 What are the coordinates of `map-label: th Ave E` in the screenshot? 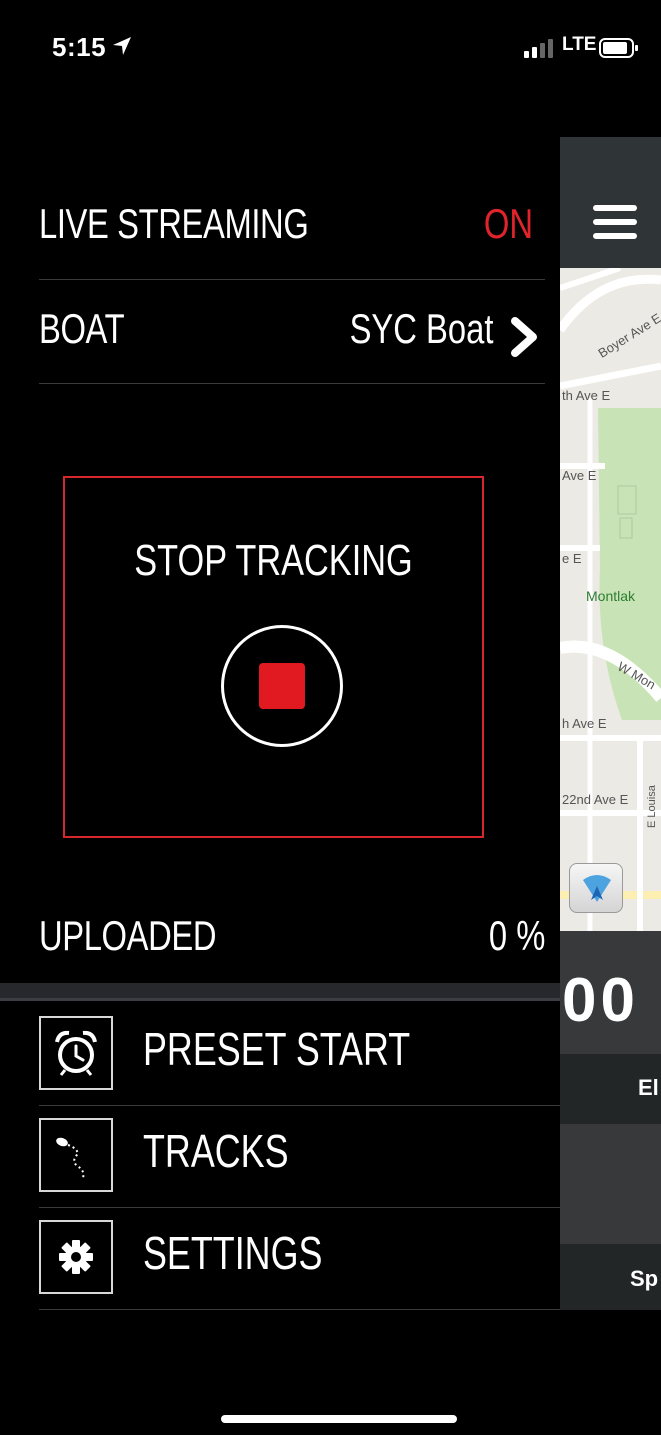 It's located at (586, 395).